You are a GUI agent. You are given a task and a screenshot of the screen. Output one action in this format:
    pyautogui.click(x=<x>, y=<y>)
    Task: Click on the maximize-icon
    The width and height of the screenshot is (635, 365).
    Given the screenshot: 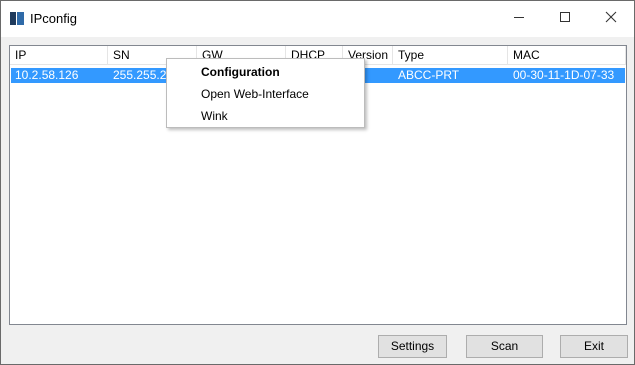 What is the action you would take?
    pyautogui.click(x=565, y=17)
    